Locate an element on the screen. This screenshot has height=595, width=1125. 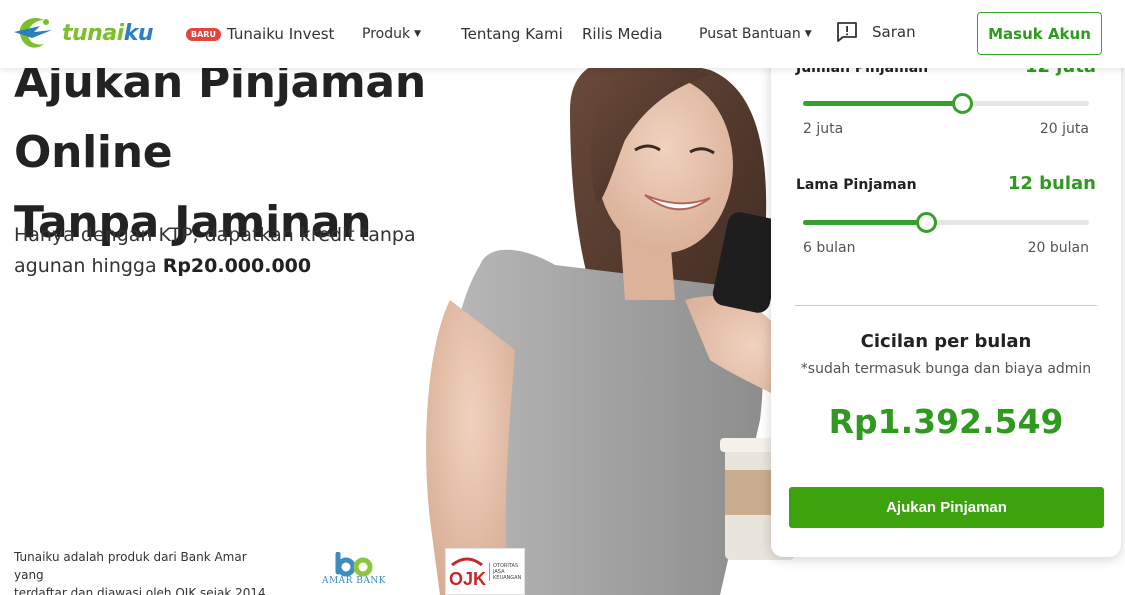
installment-amount: Rp1.392.549 is located at coordinates (946, 421).